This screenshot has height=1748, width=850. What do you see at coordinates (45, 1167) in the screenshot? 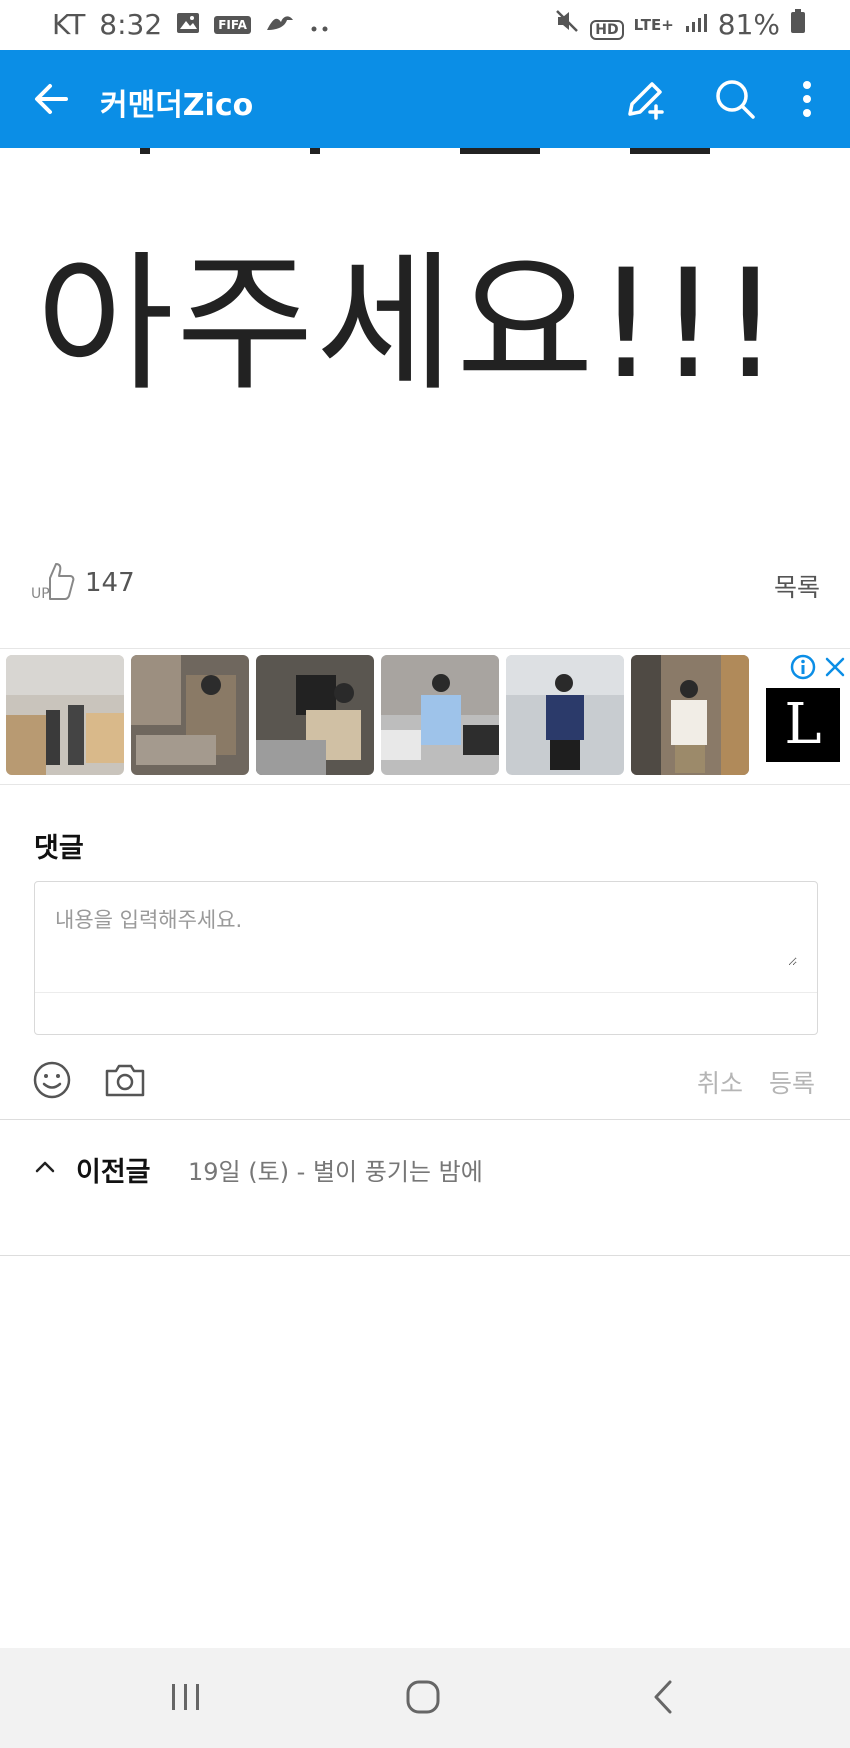
I see `chevron-up-icon` at bounding box center [45, 1167].